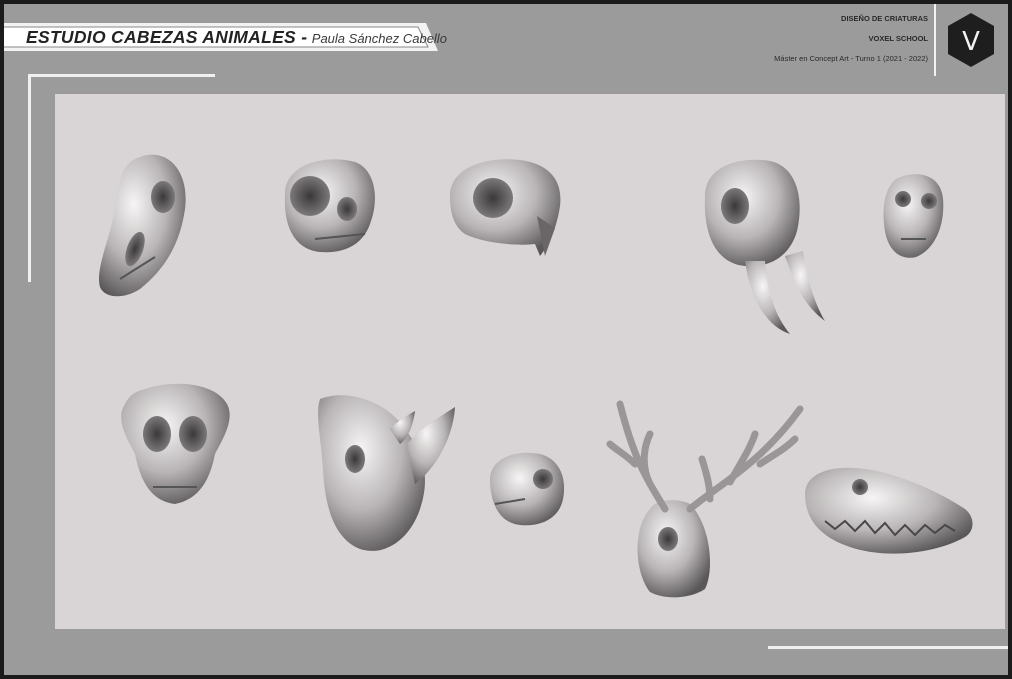  I want to click on deco-line-left, so click(29, 178).